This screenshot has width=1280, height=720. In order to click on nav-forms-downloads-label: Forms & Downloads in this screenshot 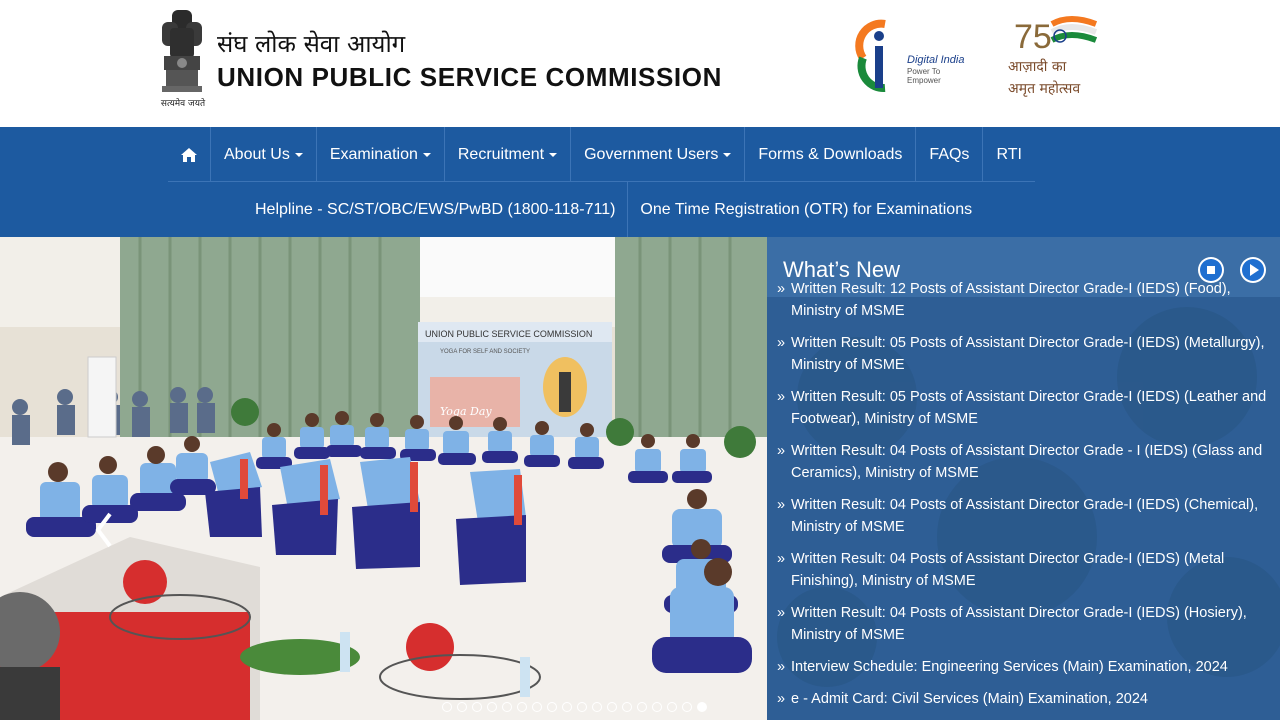, I will do `click(830, 154)`.